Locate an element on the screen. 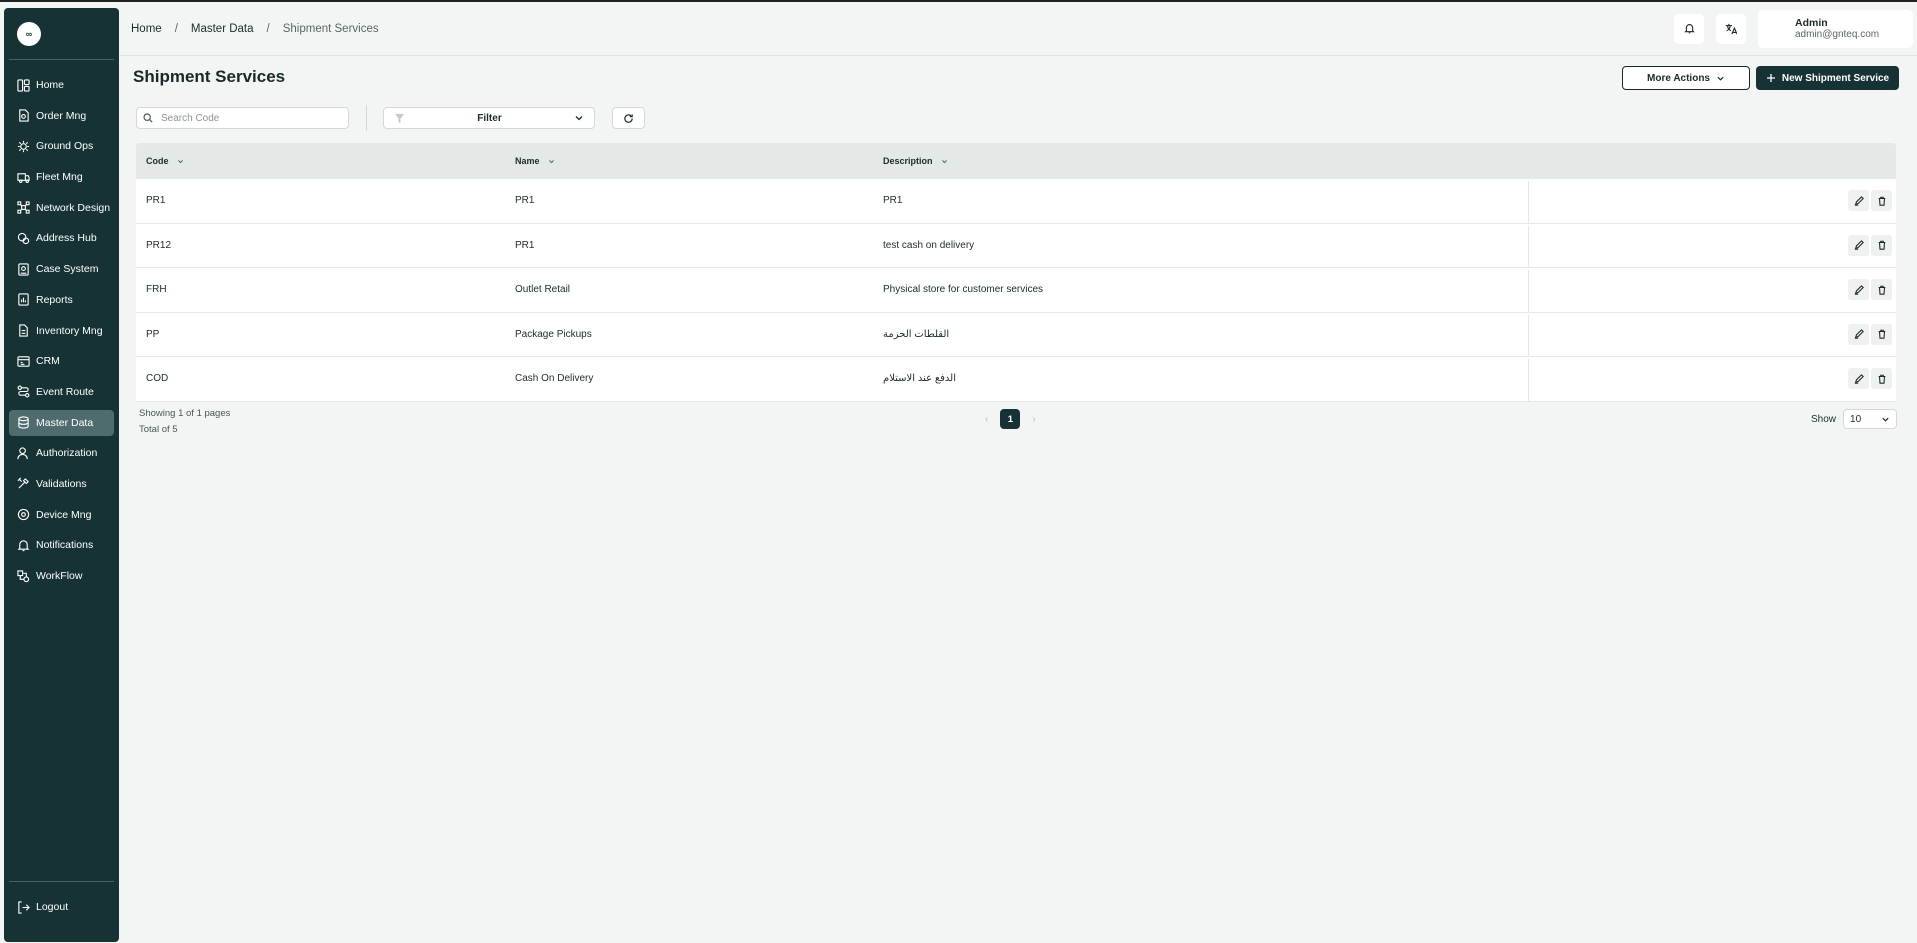  sidebar-item-authorization: Authorization is located at coordinates (61, 453).